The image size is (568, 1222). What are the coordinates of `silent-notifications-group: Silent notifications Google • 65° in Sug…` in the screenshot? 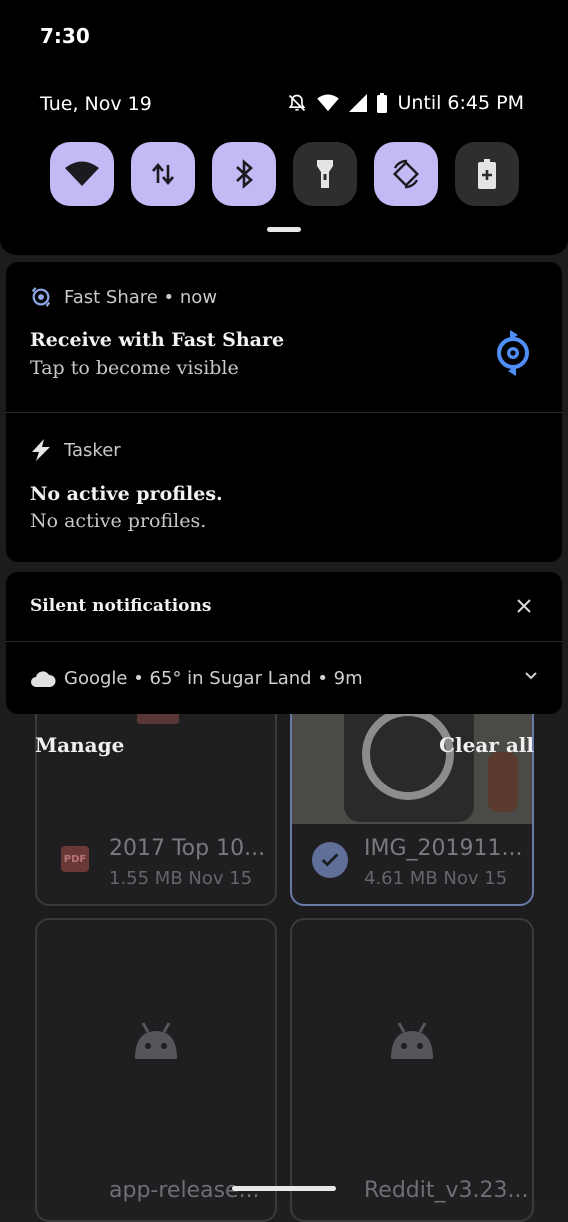 It's located at (284, 643).